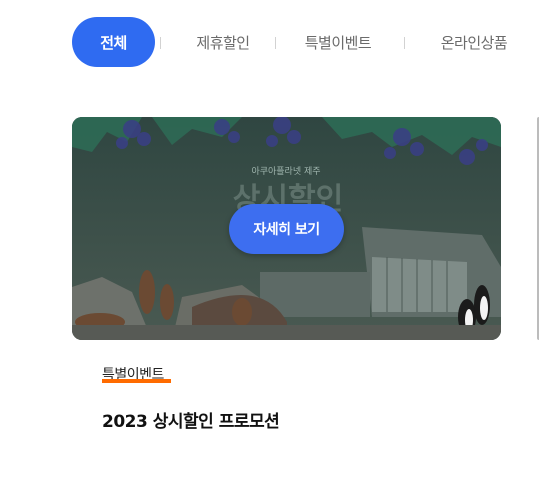 This screenshot has width=539, height=492. I want to click on tab-online-product: 온라인상품, so click(474, 42).